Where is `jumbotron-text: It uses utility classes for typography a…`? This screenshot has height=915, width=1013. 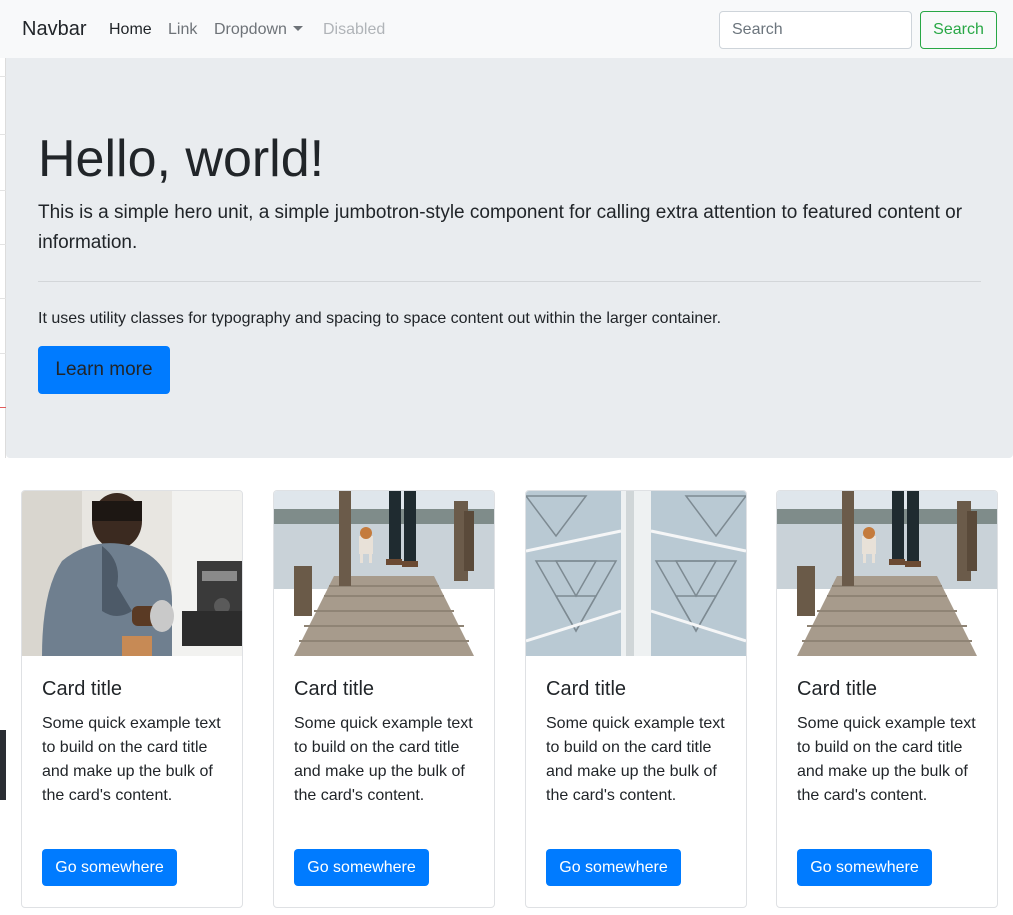
jumbotron-text: It uses utility classes for typography a… is located at coordinates (380, 318).